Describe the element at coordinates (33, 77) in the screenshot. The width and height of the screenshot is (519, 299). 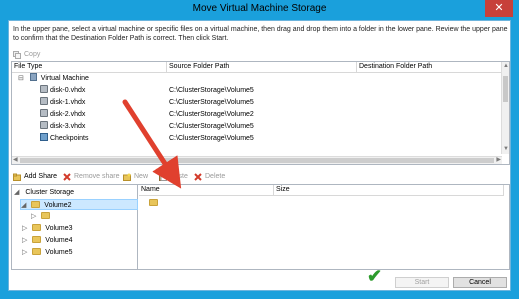
I see `virtual-machine-icon` at that location.